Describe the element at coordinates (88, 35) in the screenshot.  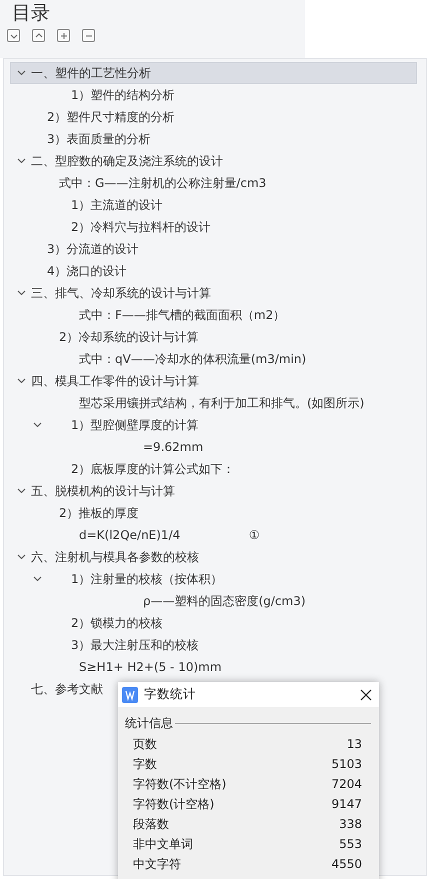
I see `minus-button` at that location.